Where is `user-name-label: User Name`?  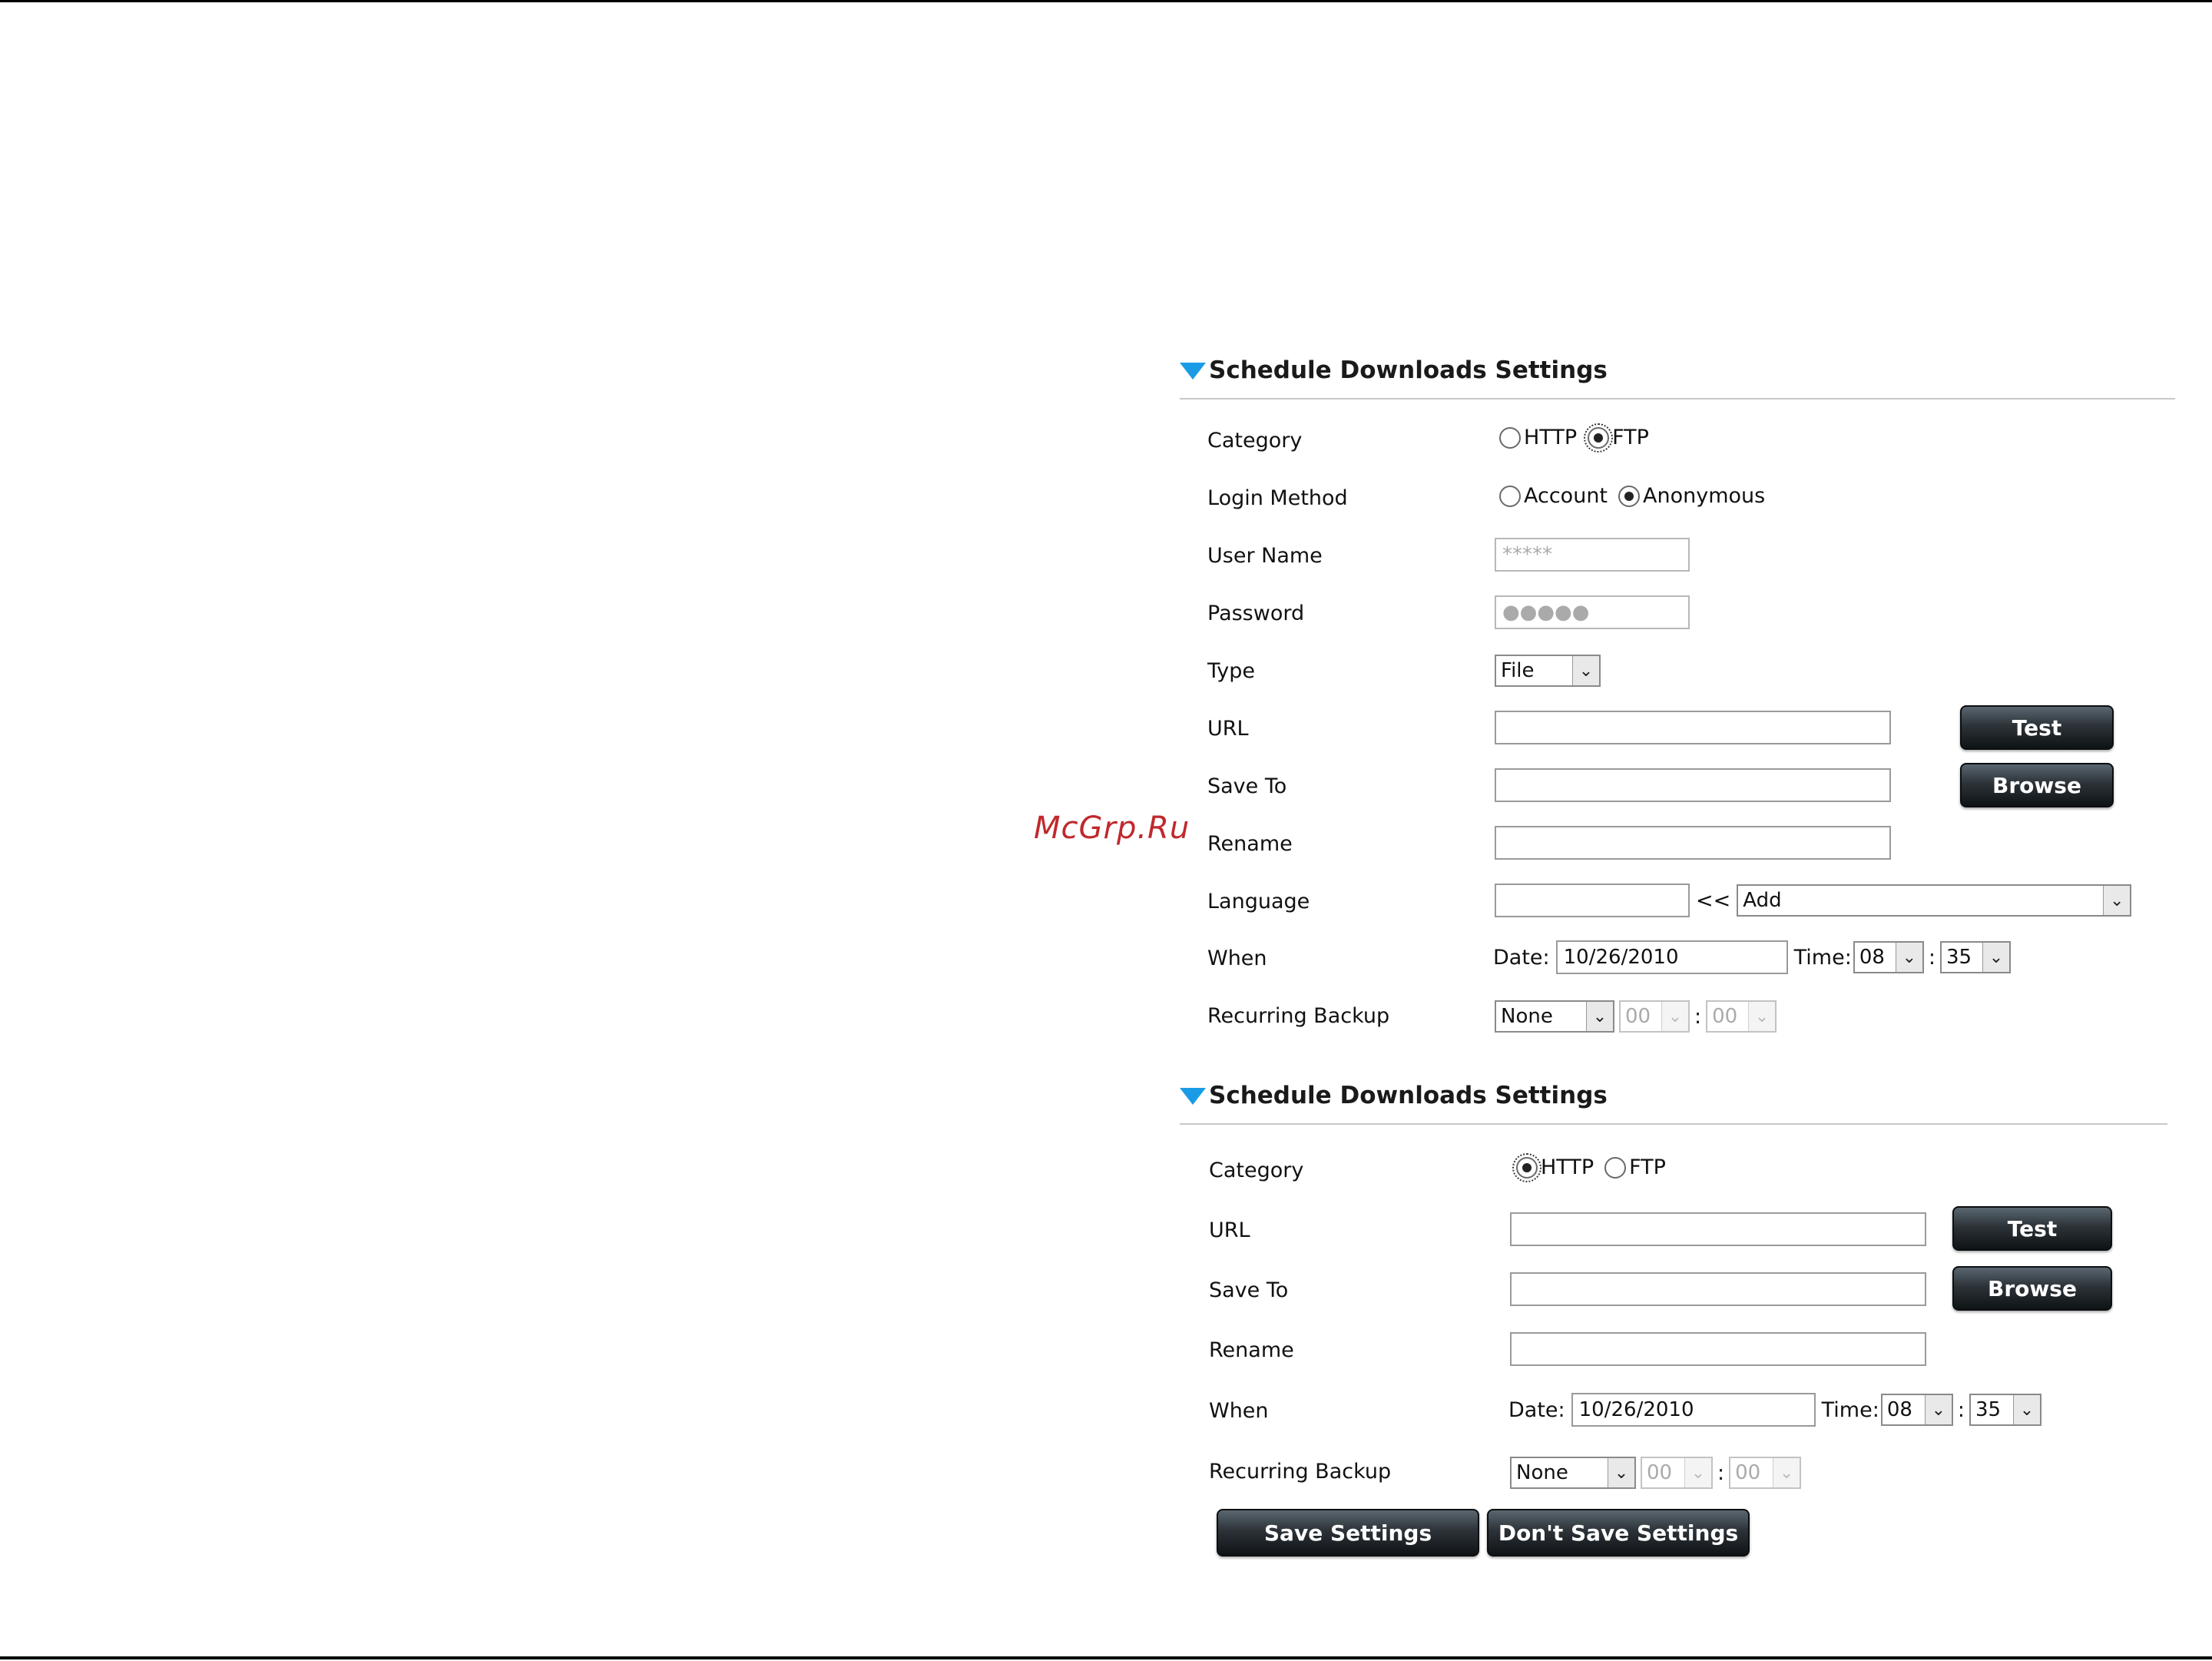
user-name-label: User Name is located at coordinates (1265, 556).